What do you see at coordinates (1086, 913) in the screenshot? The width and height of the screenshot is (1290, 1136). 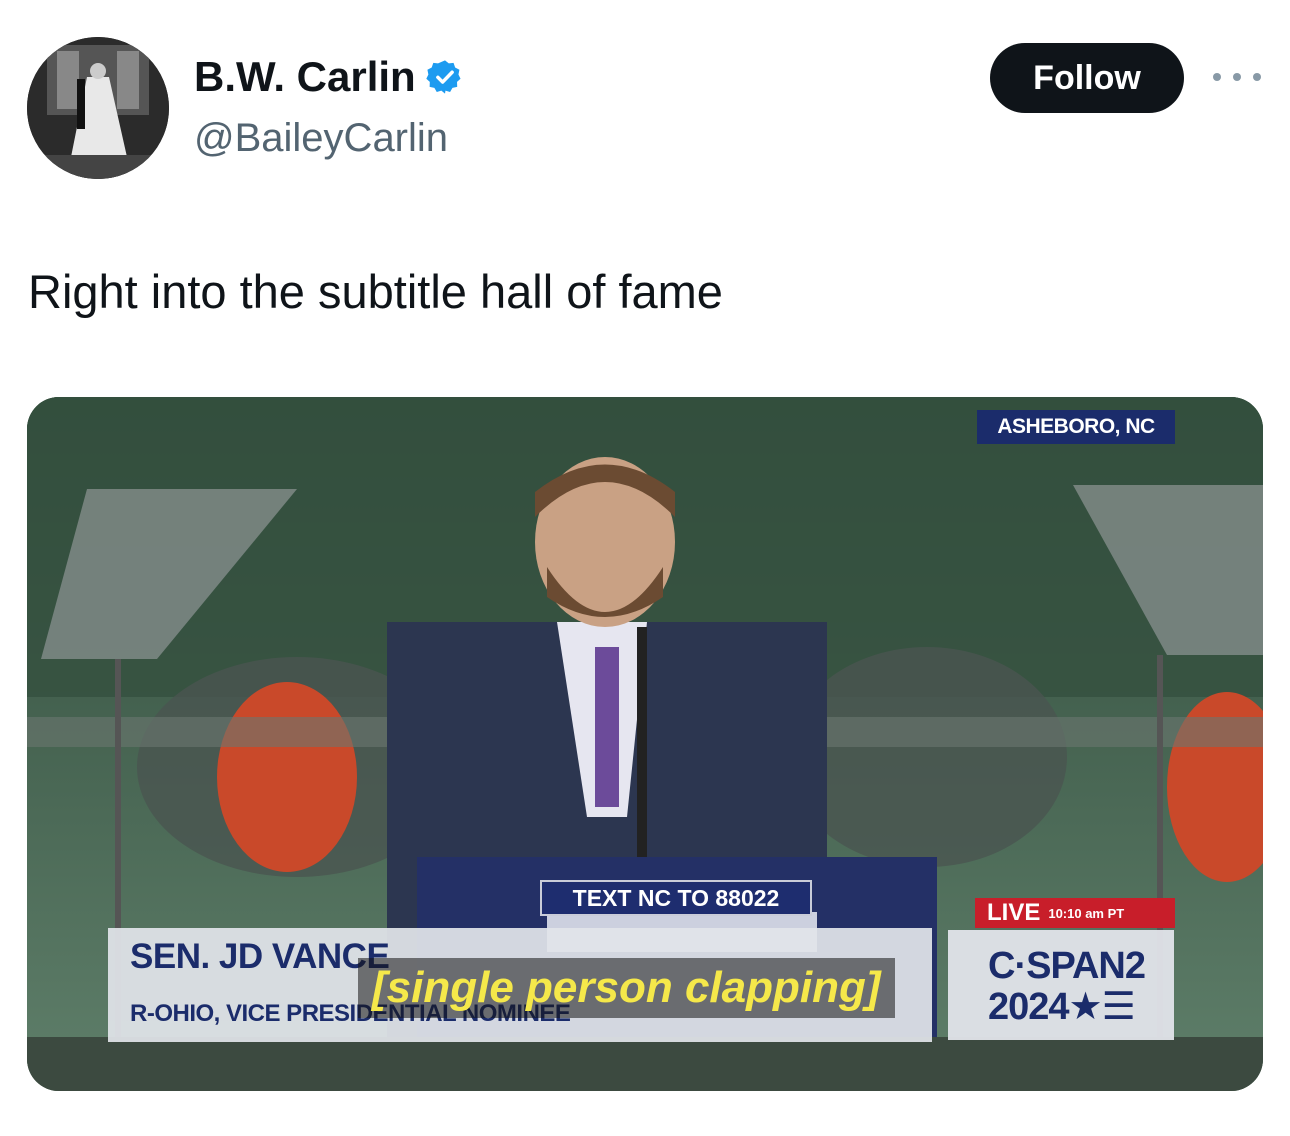 I see `live-time: 10:10 am PT` at bounding box center [1086, 913].